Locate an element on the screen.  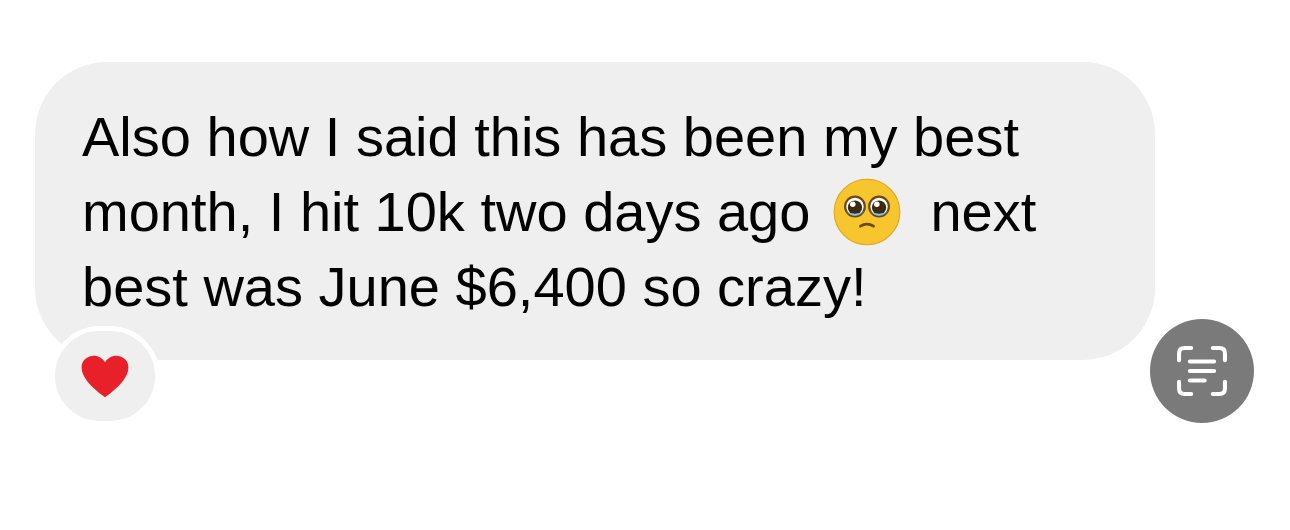
message-text: Also how I said this has been my best is located at coordinates (550, 137).